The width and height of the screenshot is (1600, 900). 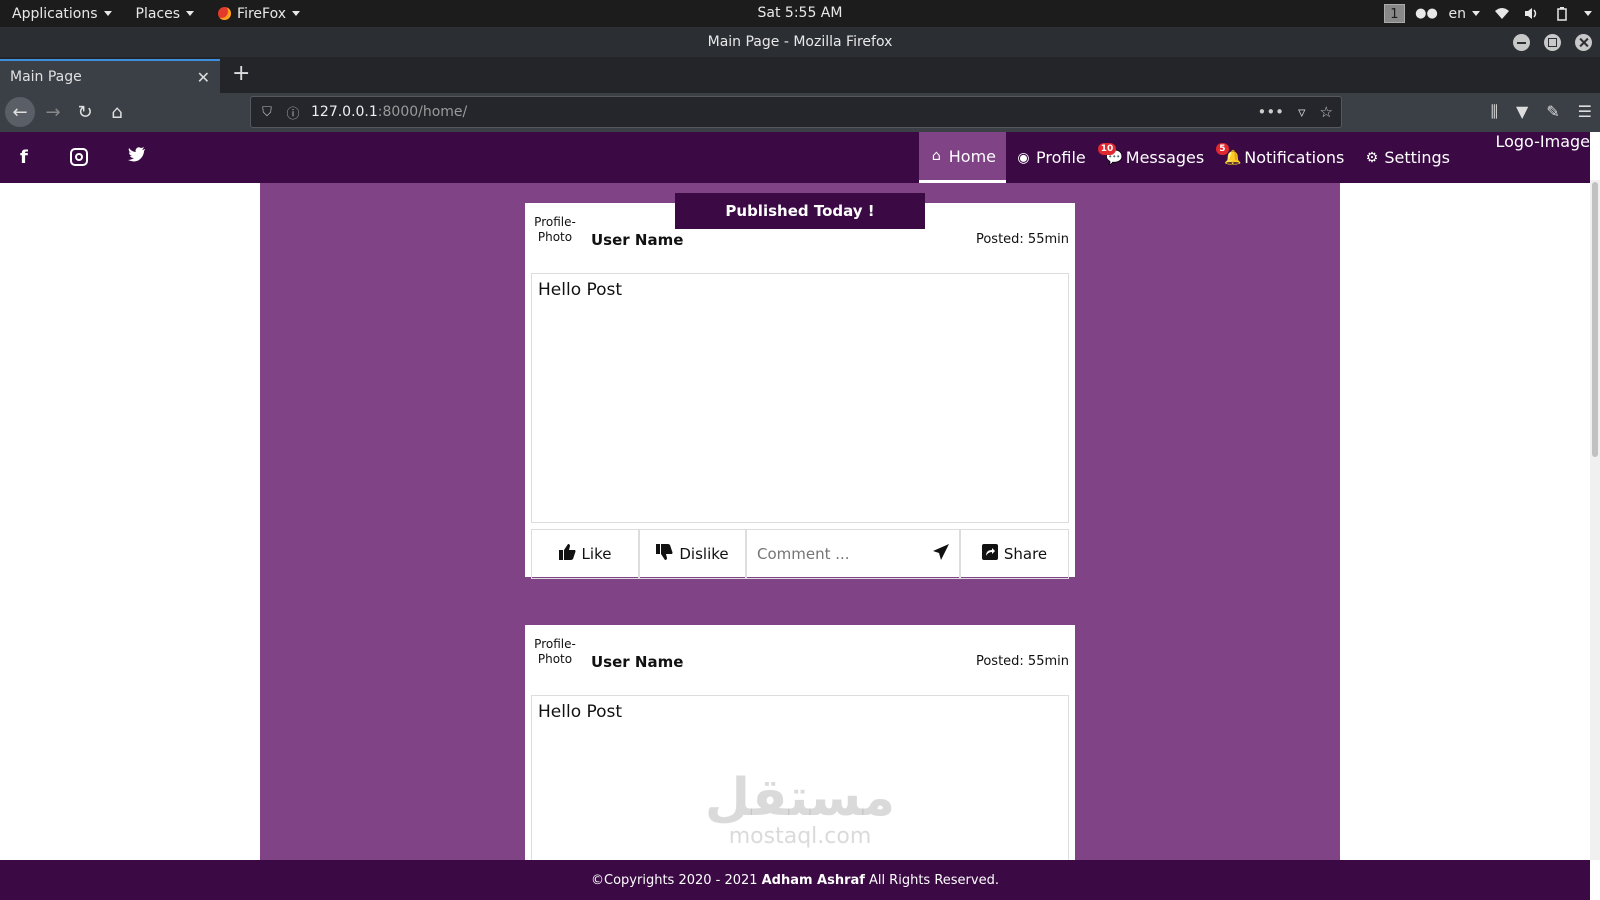 I want to click on pocket-icon: ▿, so click(x=1302, y=112).